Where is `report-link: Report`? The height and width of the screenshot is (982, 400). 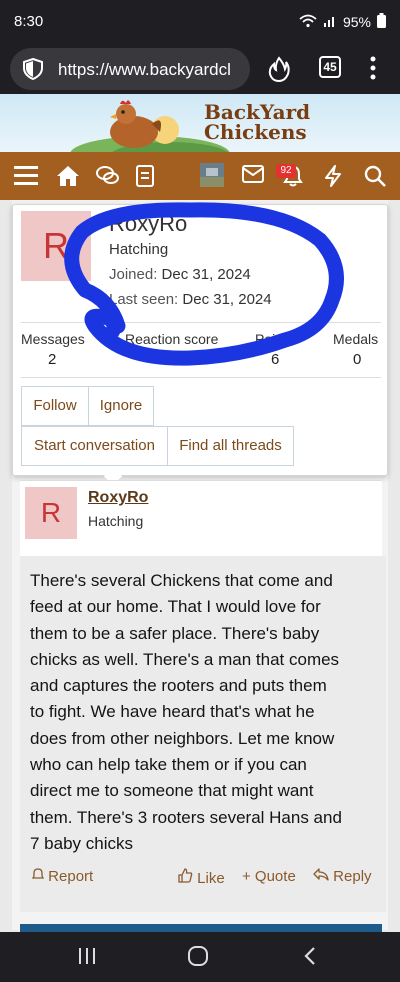 report-link: Report is located at coordinates (62, 876).